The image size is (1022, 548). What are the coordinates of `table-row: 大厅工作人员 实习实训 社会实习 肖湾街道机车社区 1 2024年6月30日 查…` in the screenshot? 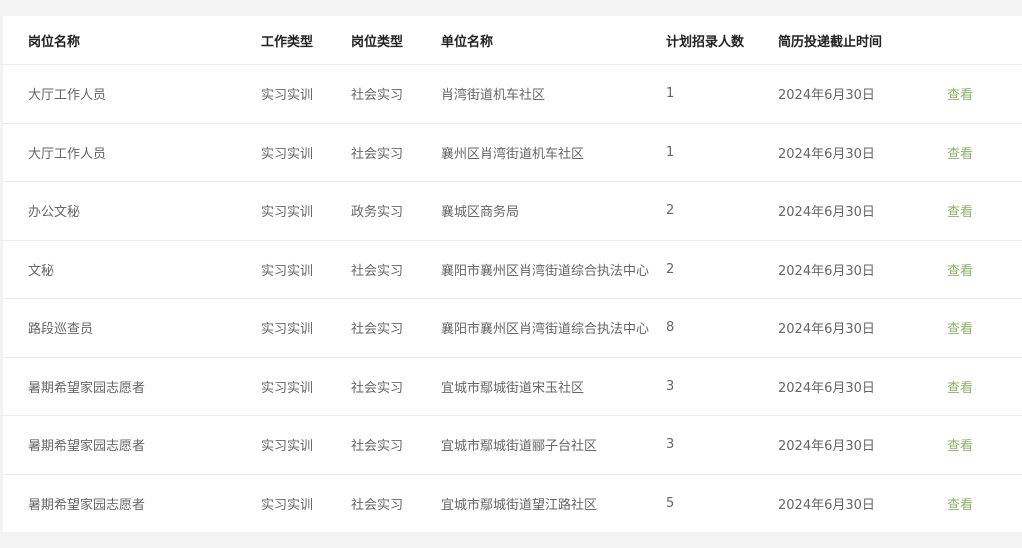 It's located at (512, 94).